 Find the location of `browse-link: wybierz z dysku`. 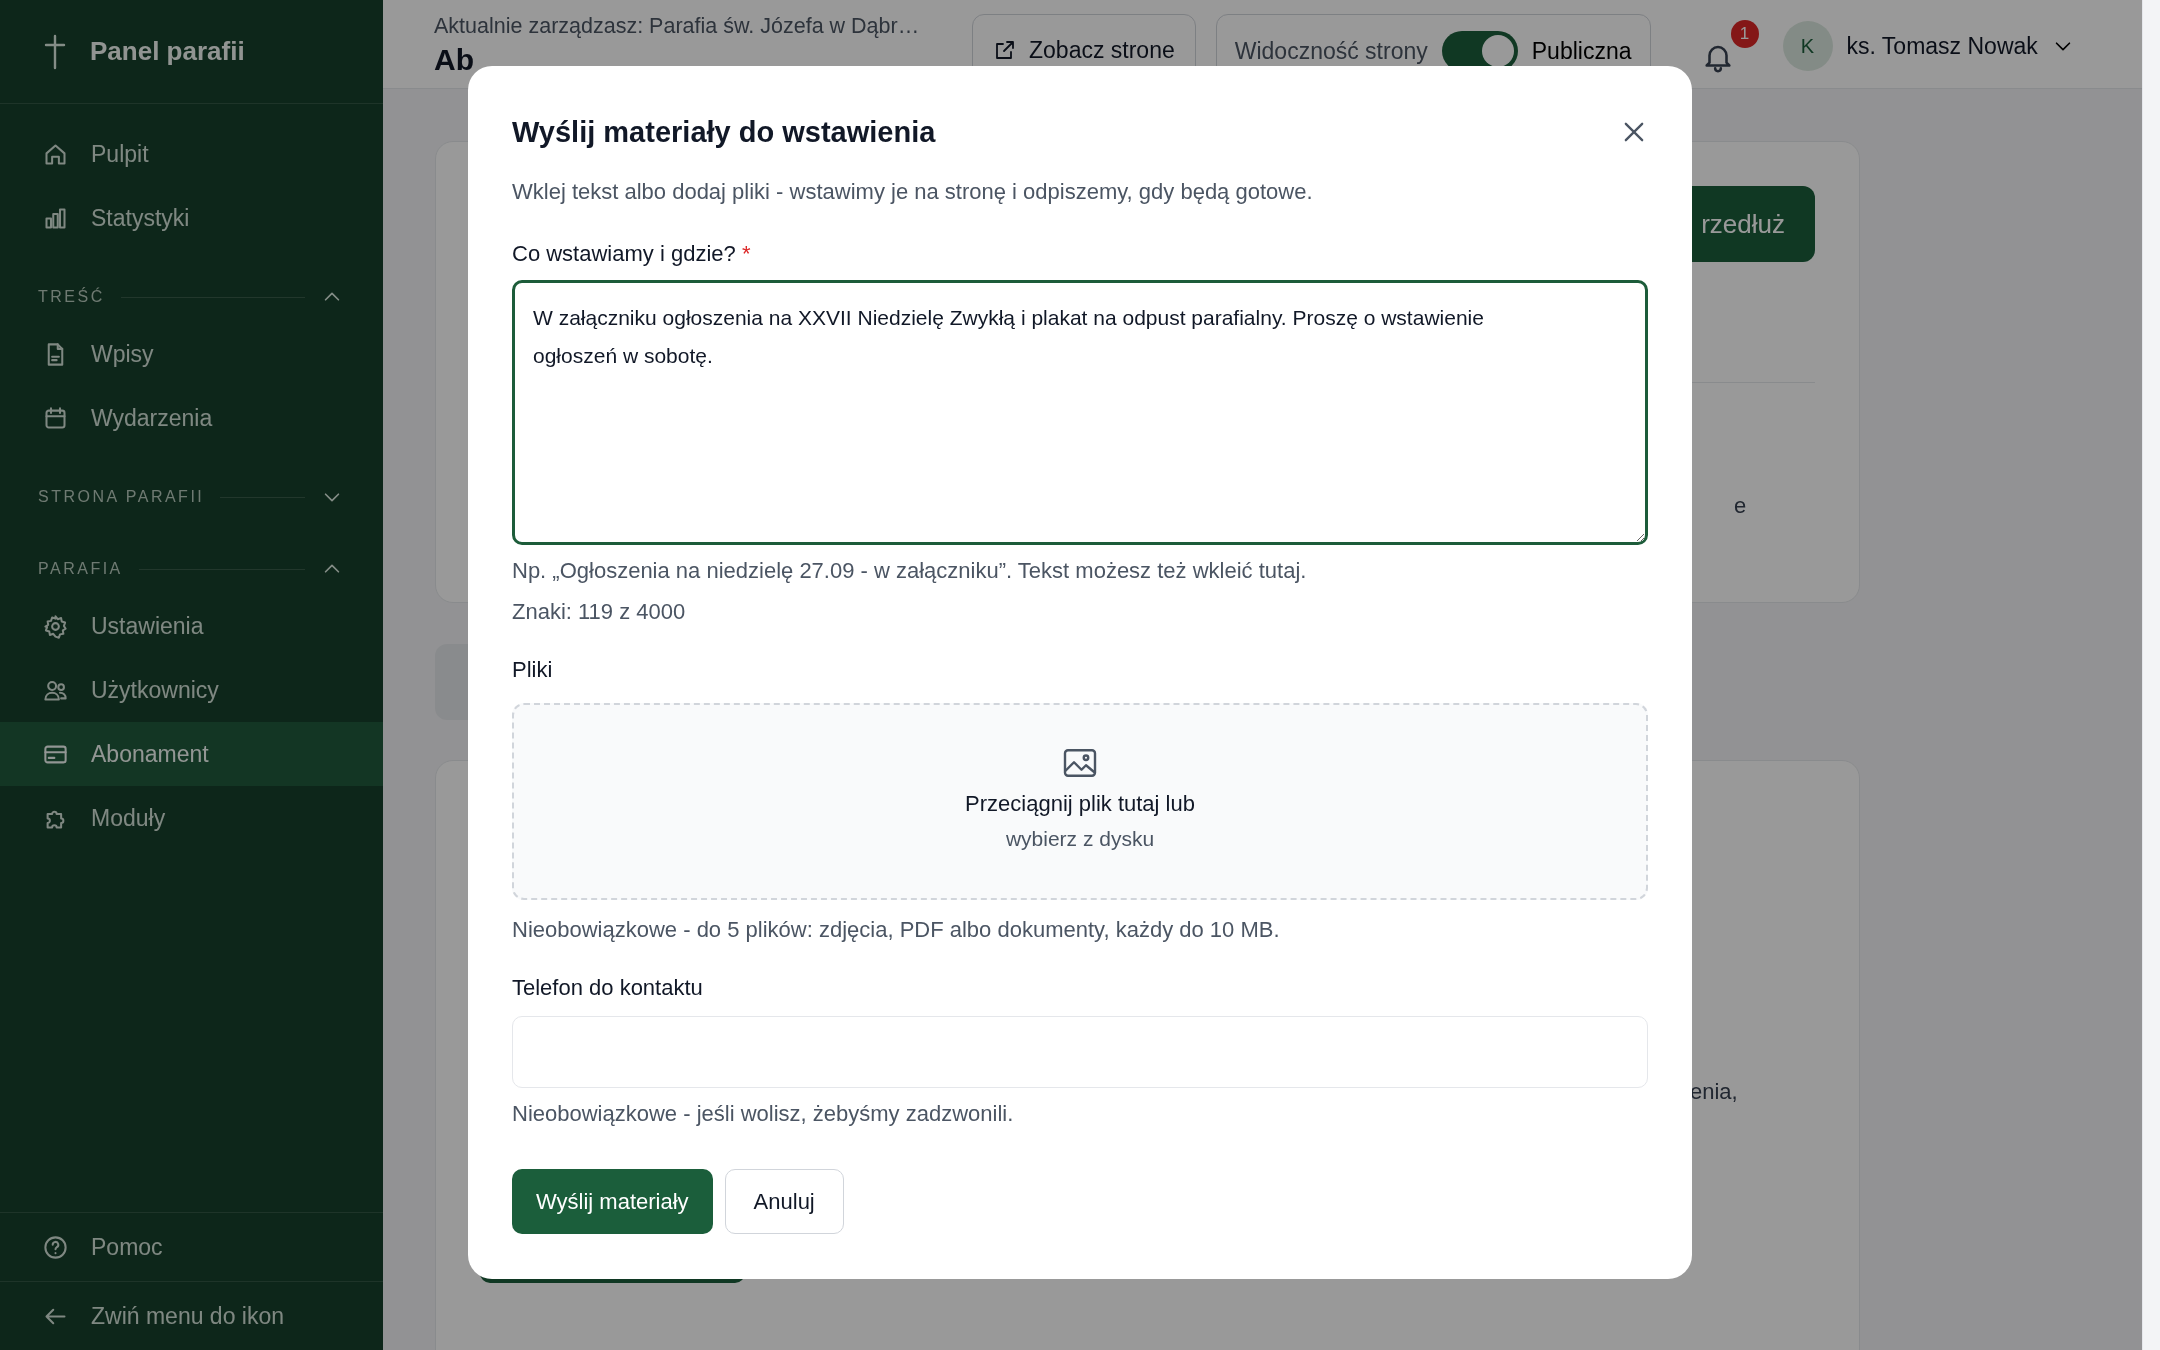

browse-link: wybierz z dysku is located at coordinates (1080, 839).